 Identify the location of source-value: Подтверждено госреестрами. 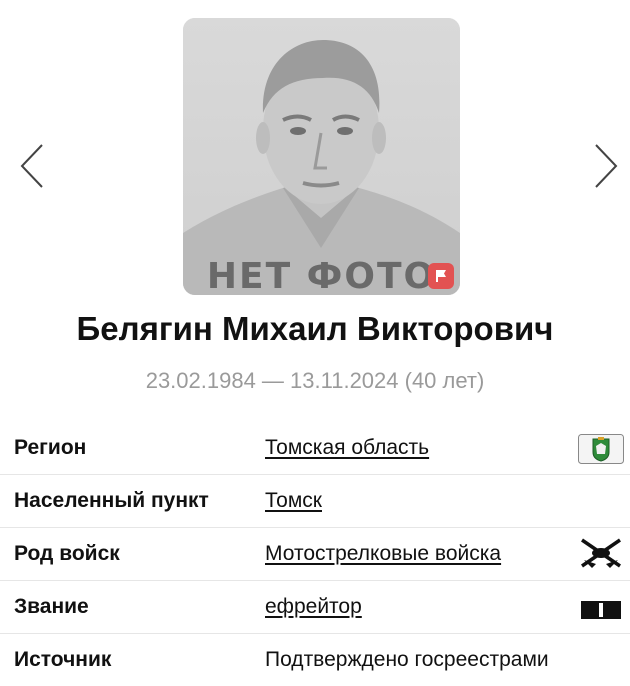
(407, 659).